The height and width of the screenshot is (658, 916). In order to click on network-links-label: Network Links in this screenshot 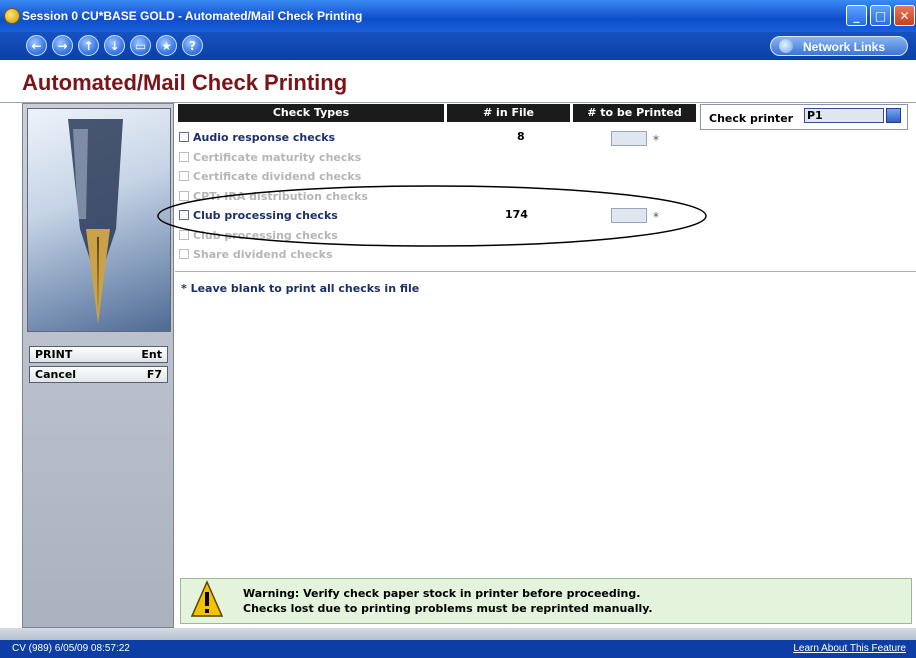, I will do `click(844, 47)`.